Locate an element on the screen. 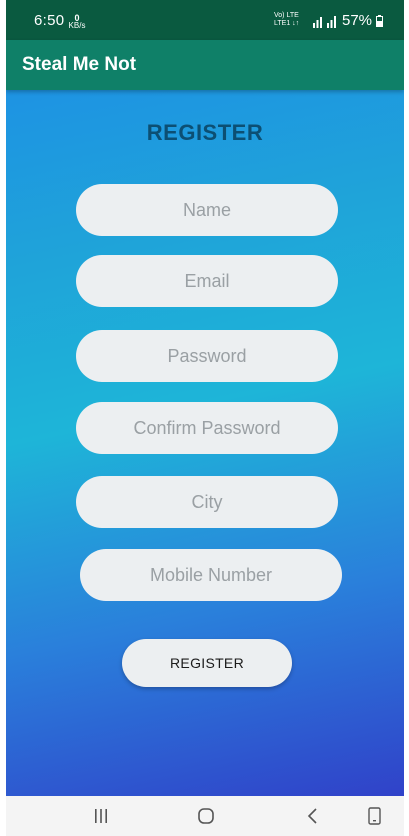  network-speed: 0 KB/s is located at coordinates (77, 22).